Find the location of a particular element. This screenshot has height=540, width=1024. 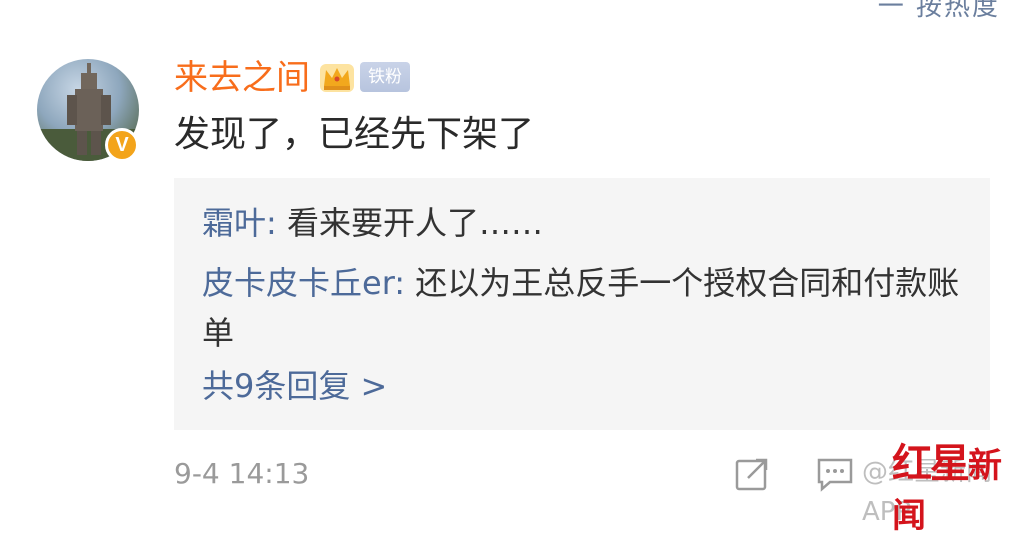

username: 来去之间 is located at coordinates (242, 78).